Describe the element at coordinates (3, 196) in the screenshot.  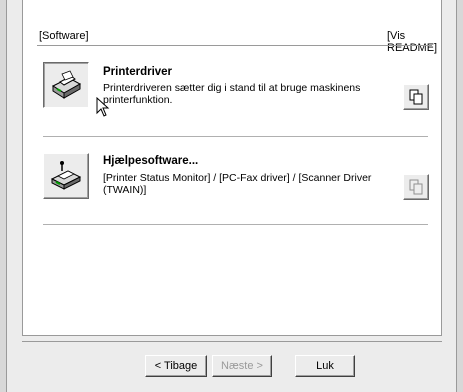
I see `window-left-edge` at that location.